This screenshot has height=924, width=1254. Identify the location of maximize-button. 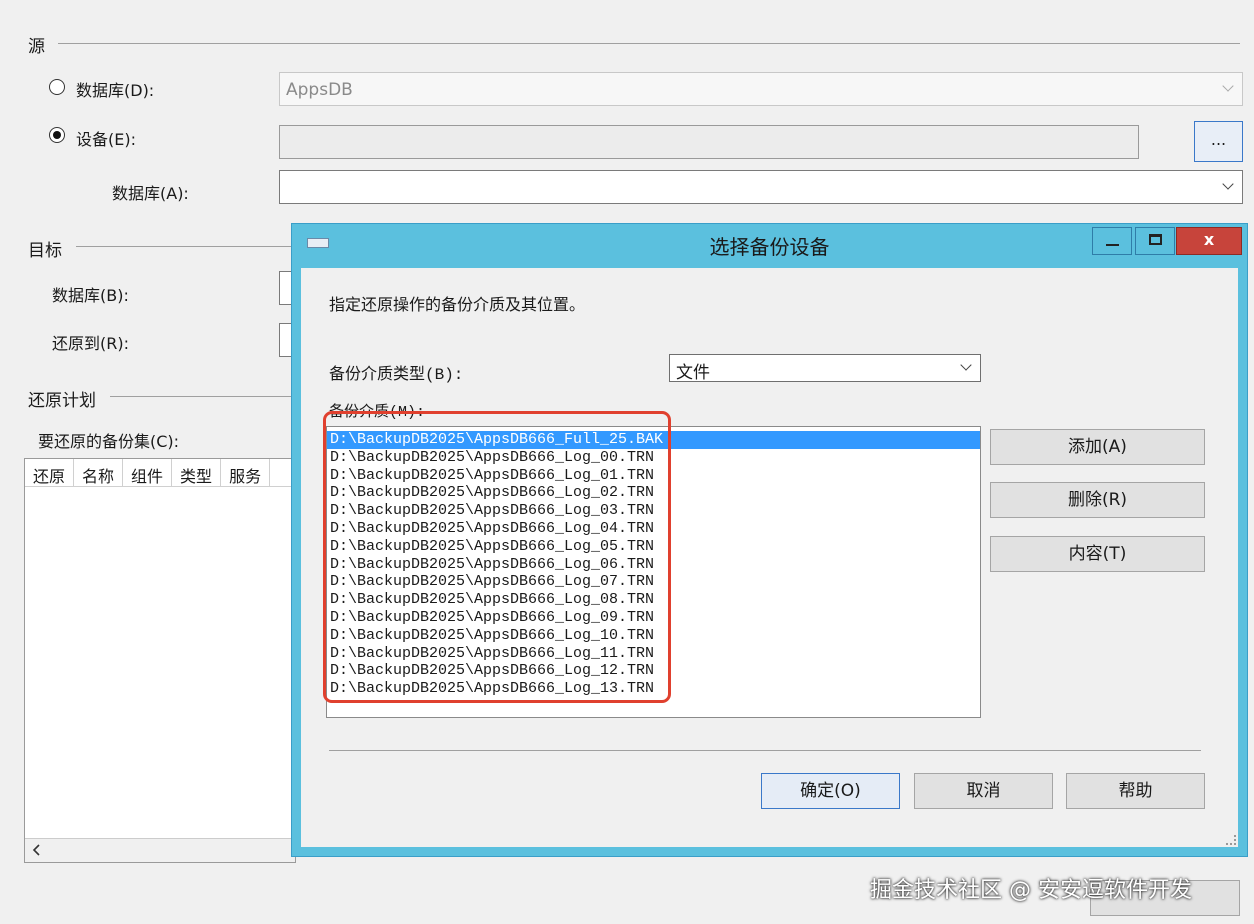
(1155, 241).